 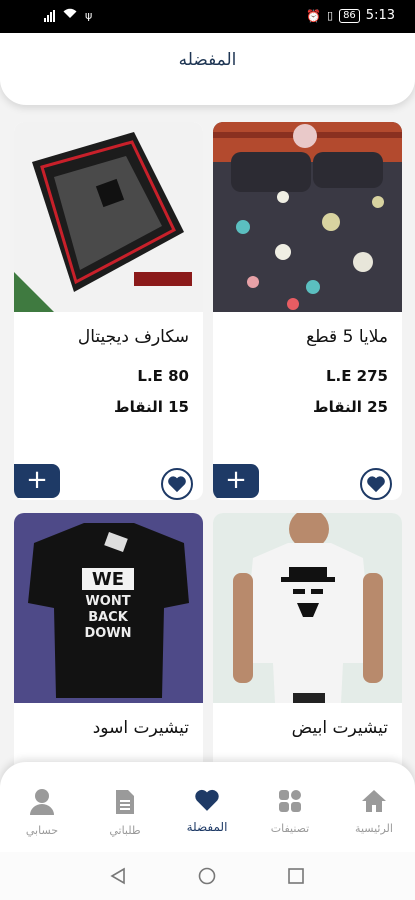 What do you see at coordinates (347, 337) in the screenshot?
I see `product-name: ملايا 5 قطع` at bounding box center [347, 337].